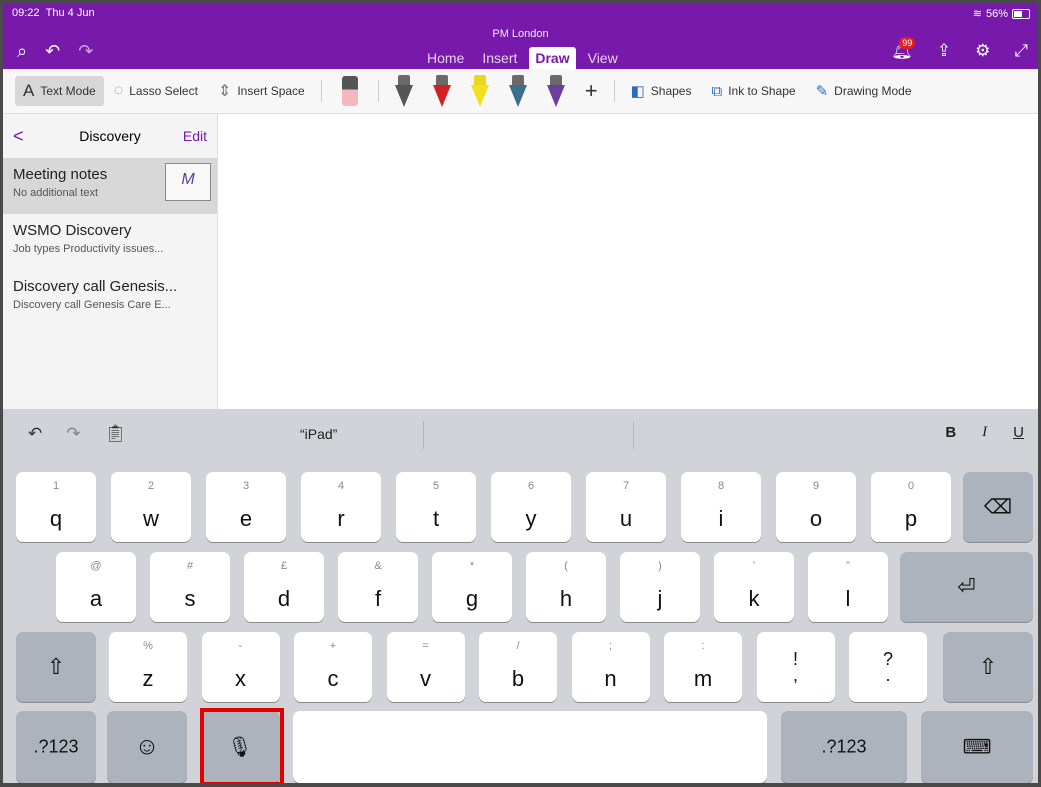  I want to click on key-y: 6y, so click(531, 507).